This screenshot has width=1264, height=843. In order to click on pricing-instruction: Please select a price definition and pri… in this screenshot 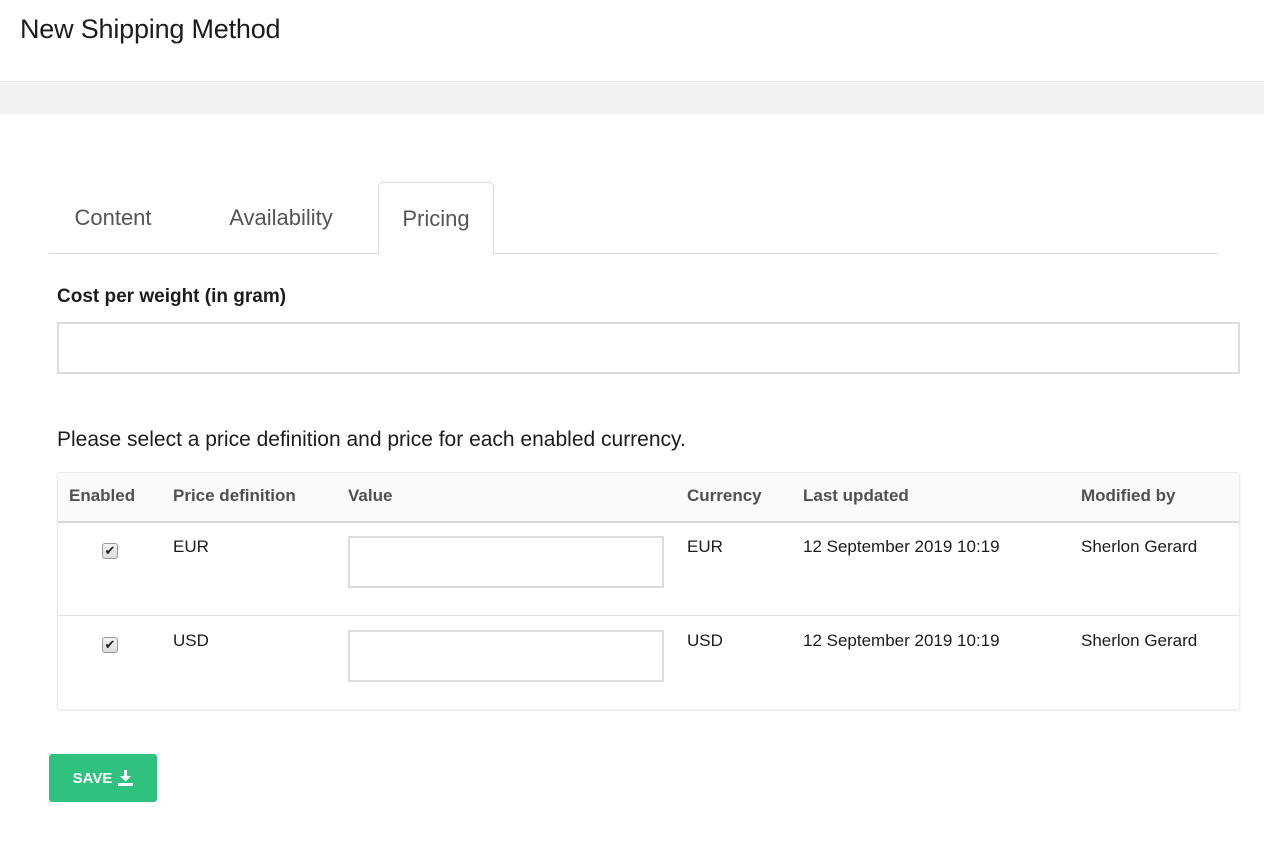, I will do `click(371, 439)`.